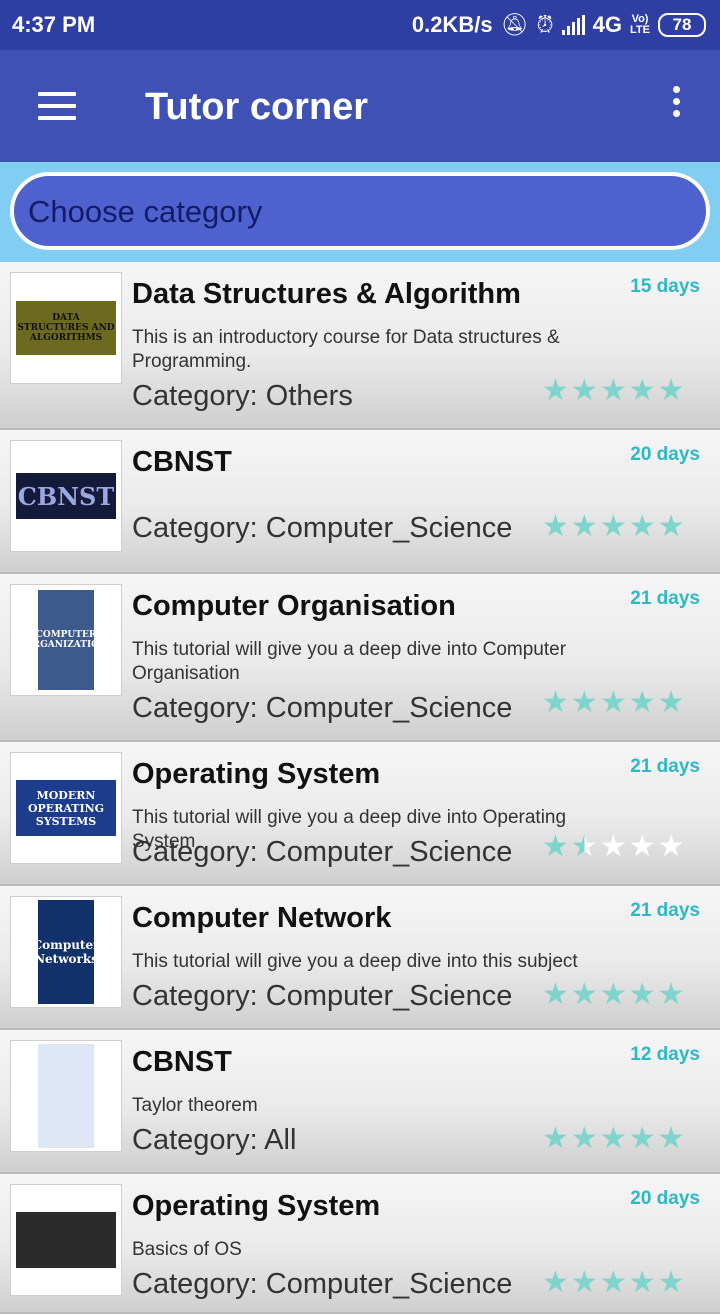  What do you see at coordinates (66, 808) in the screenshot?
I see `course-thumbnail-image: MODERN OPERATING SYSTEMS` at bounding box center [66, 808].